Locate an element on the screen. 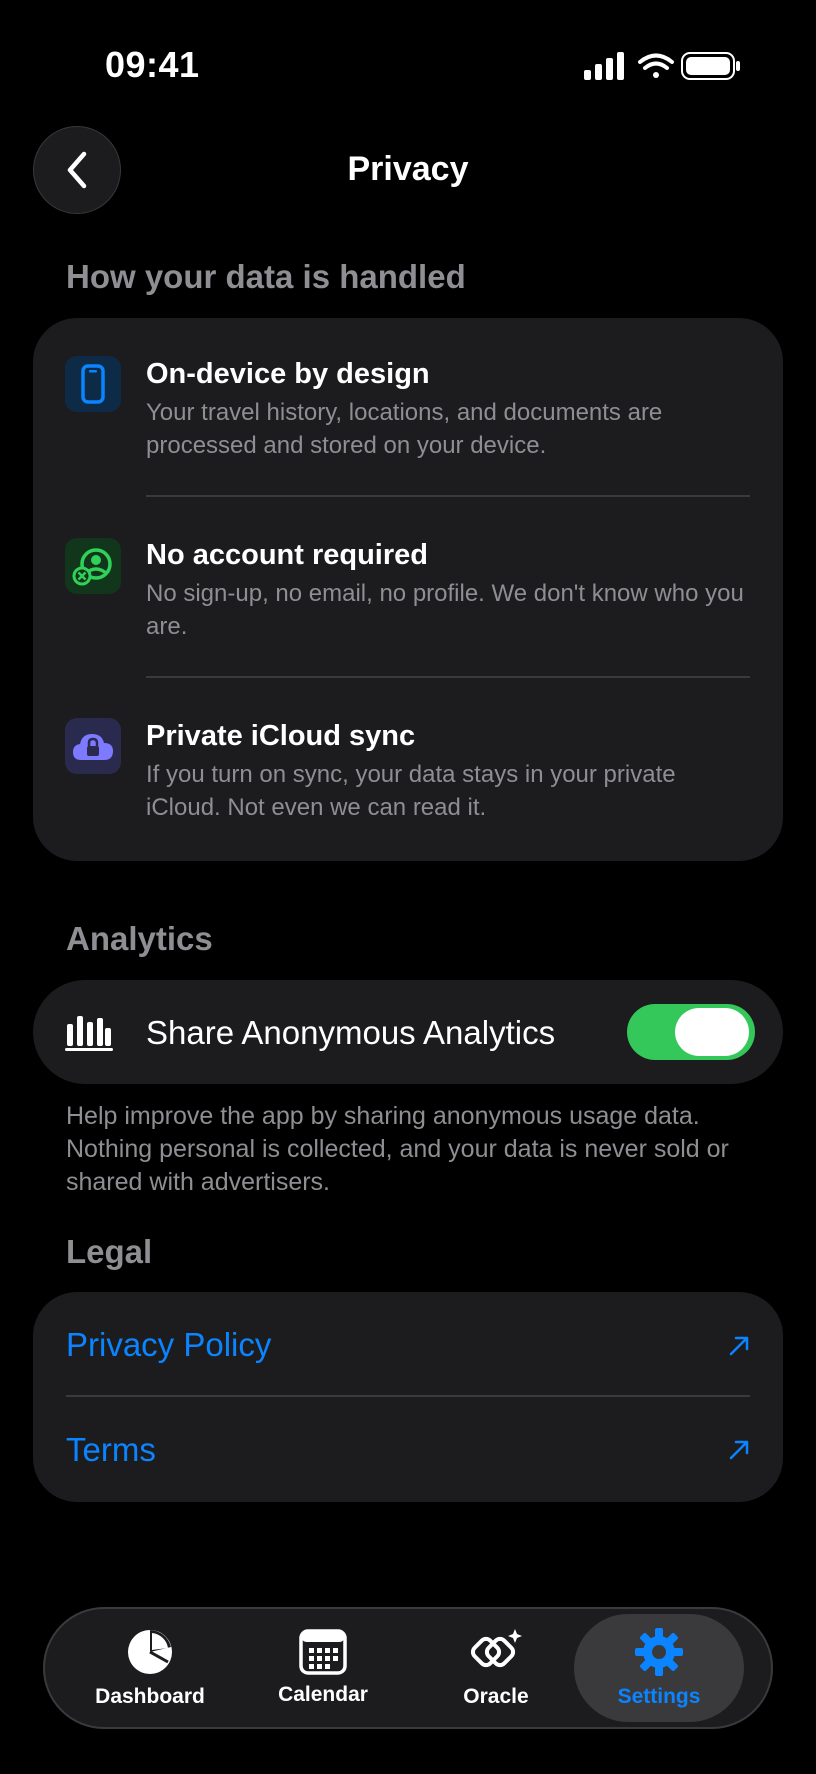 Image resolution: width=816 pixels, height=1774 pixels. calendar-icon is located at coordinates (323, 1652).